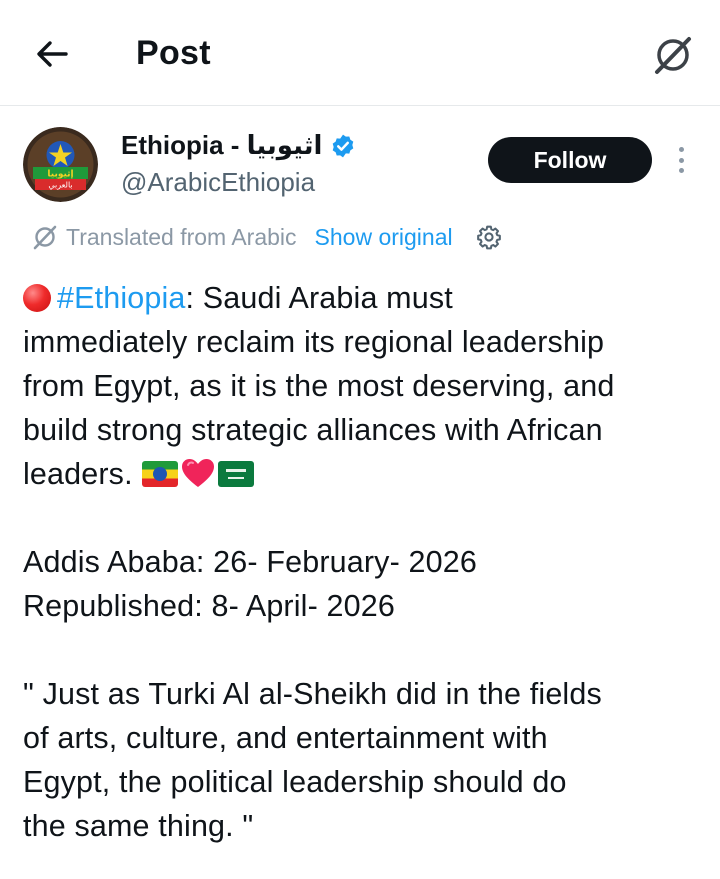 This screenshot has width=720, height=879. Describe the element at coordinates (319, 298) in the screenshot. I see `post-text-span: : Saudi Arabia must` at that location.